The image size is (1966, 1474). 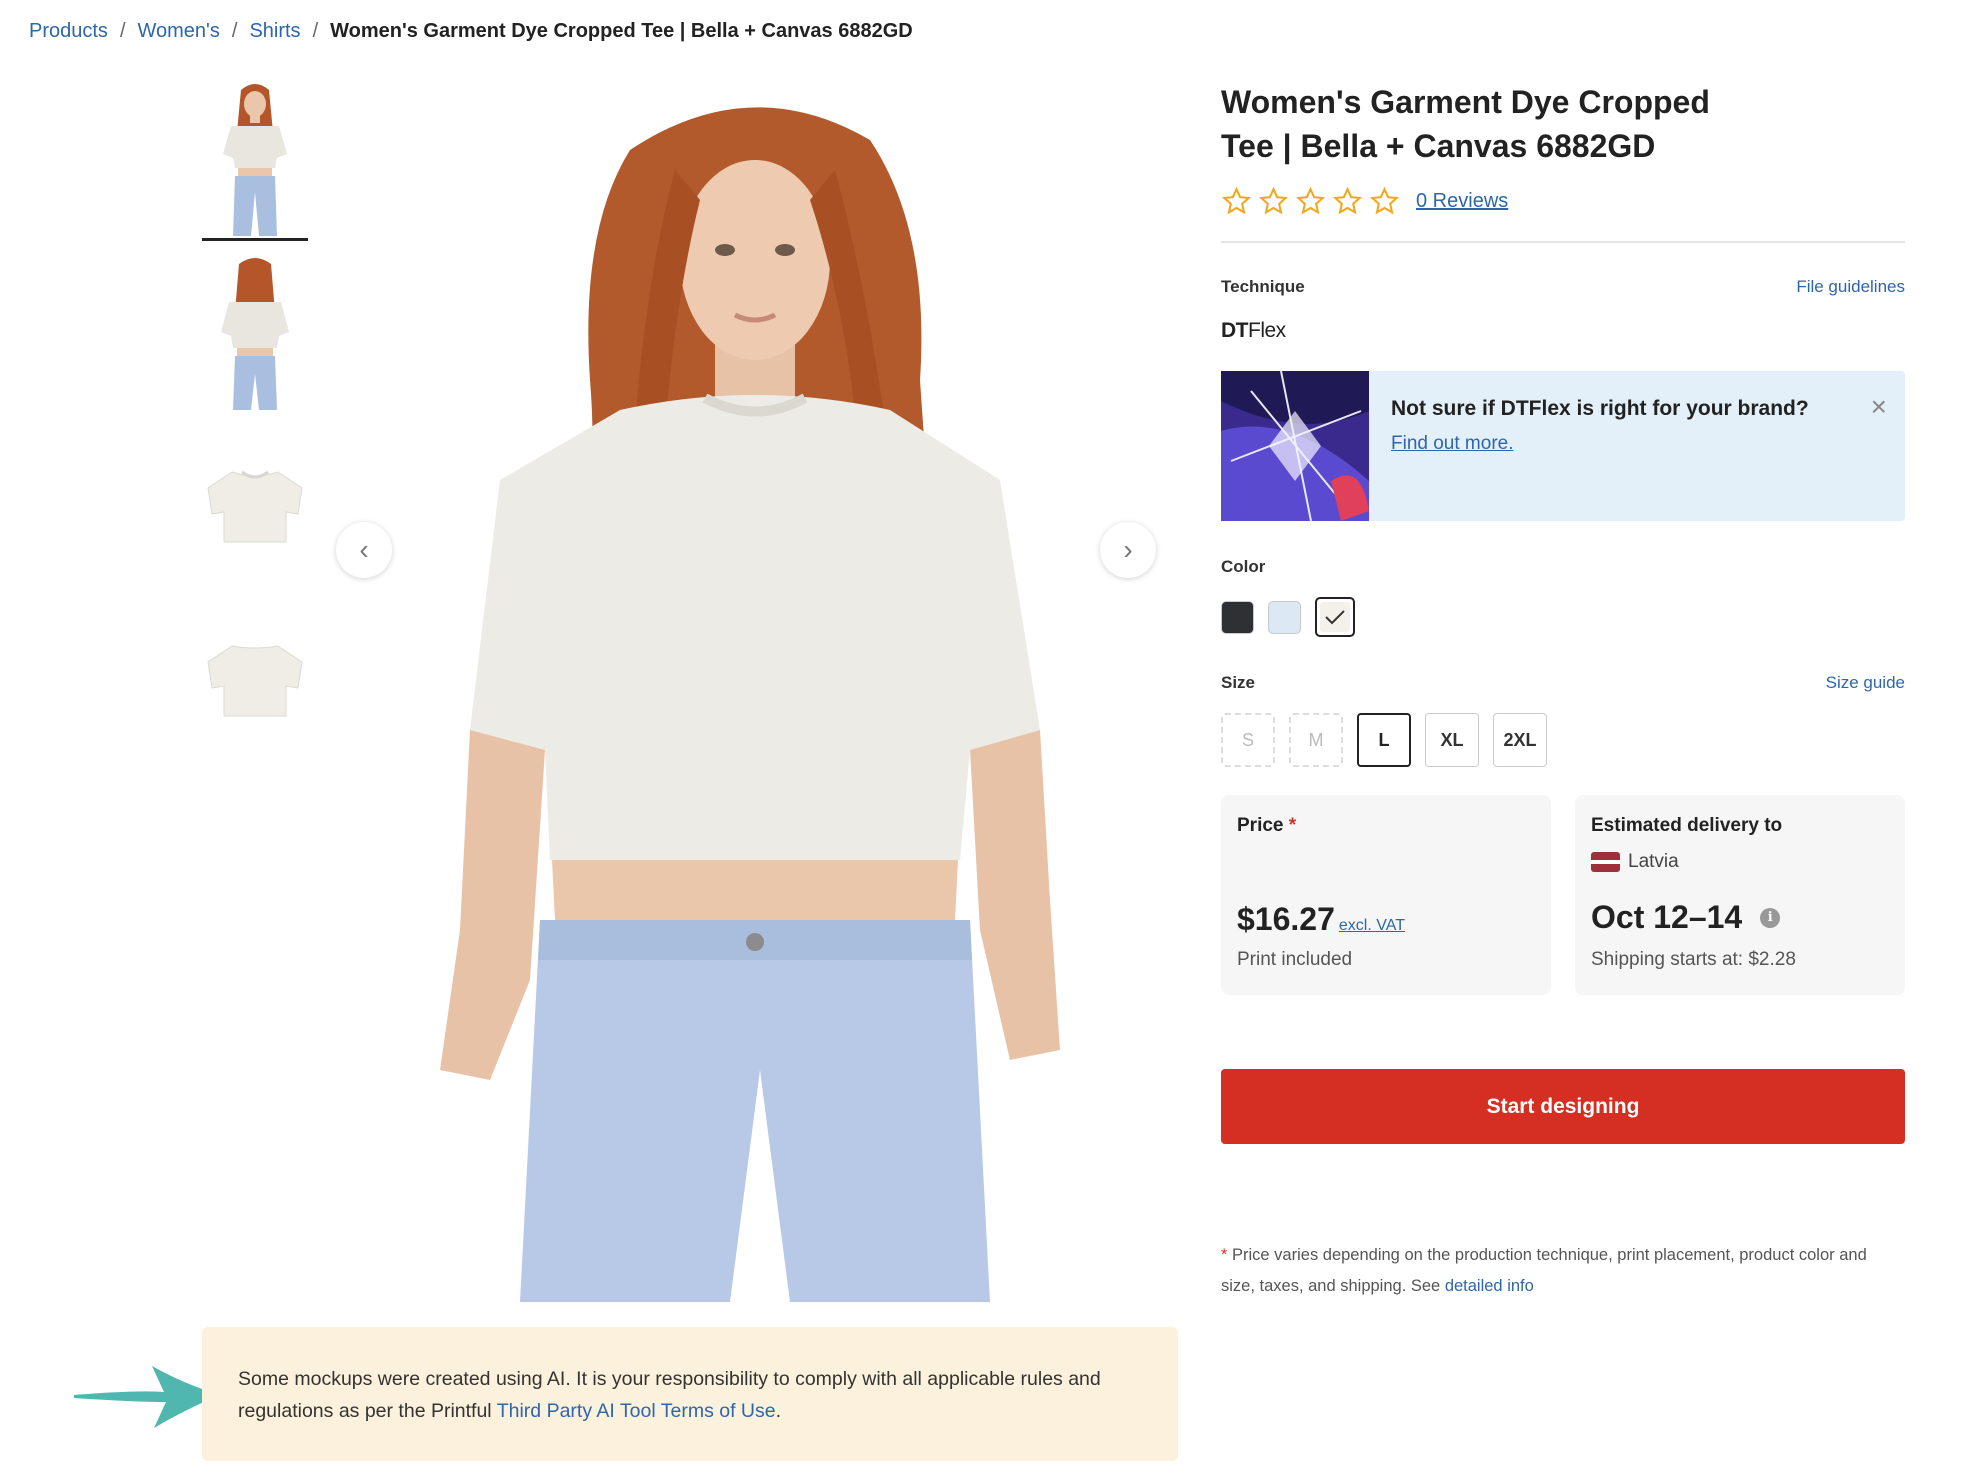 What do you see at coordinates (1372, 925) in the screenshot?
I see `excl-vat-link: excl. VAT` at bounding box center [1372, 925].